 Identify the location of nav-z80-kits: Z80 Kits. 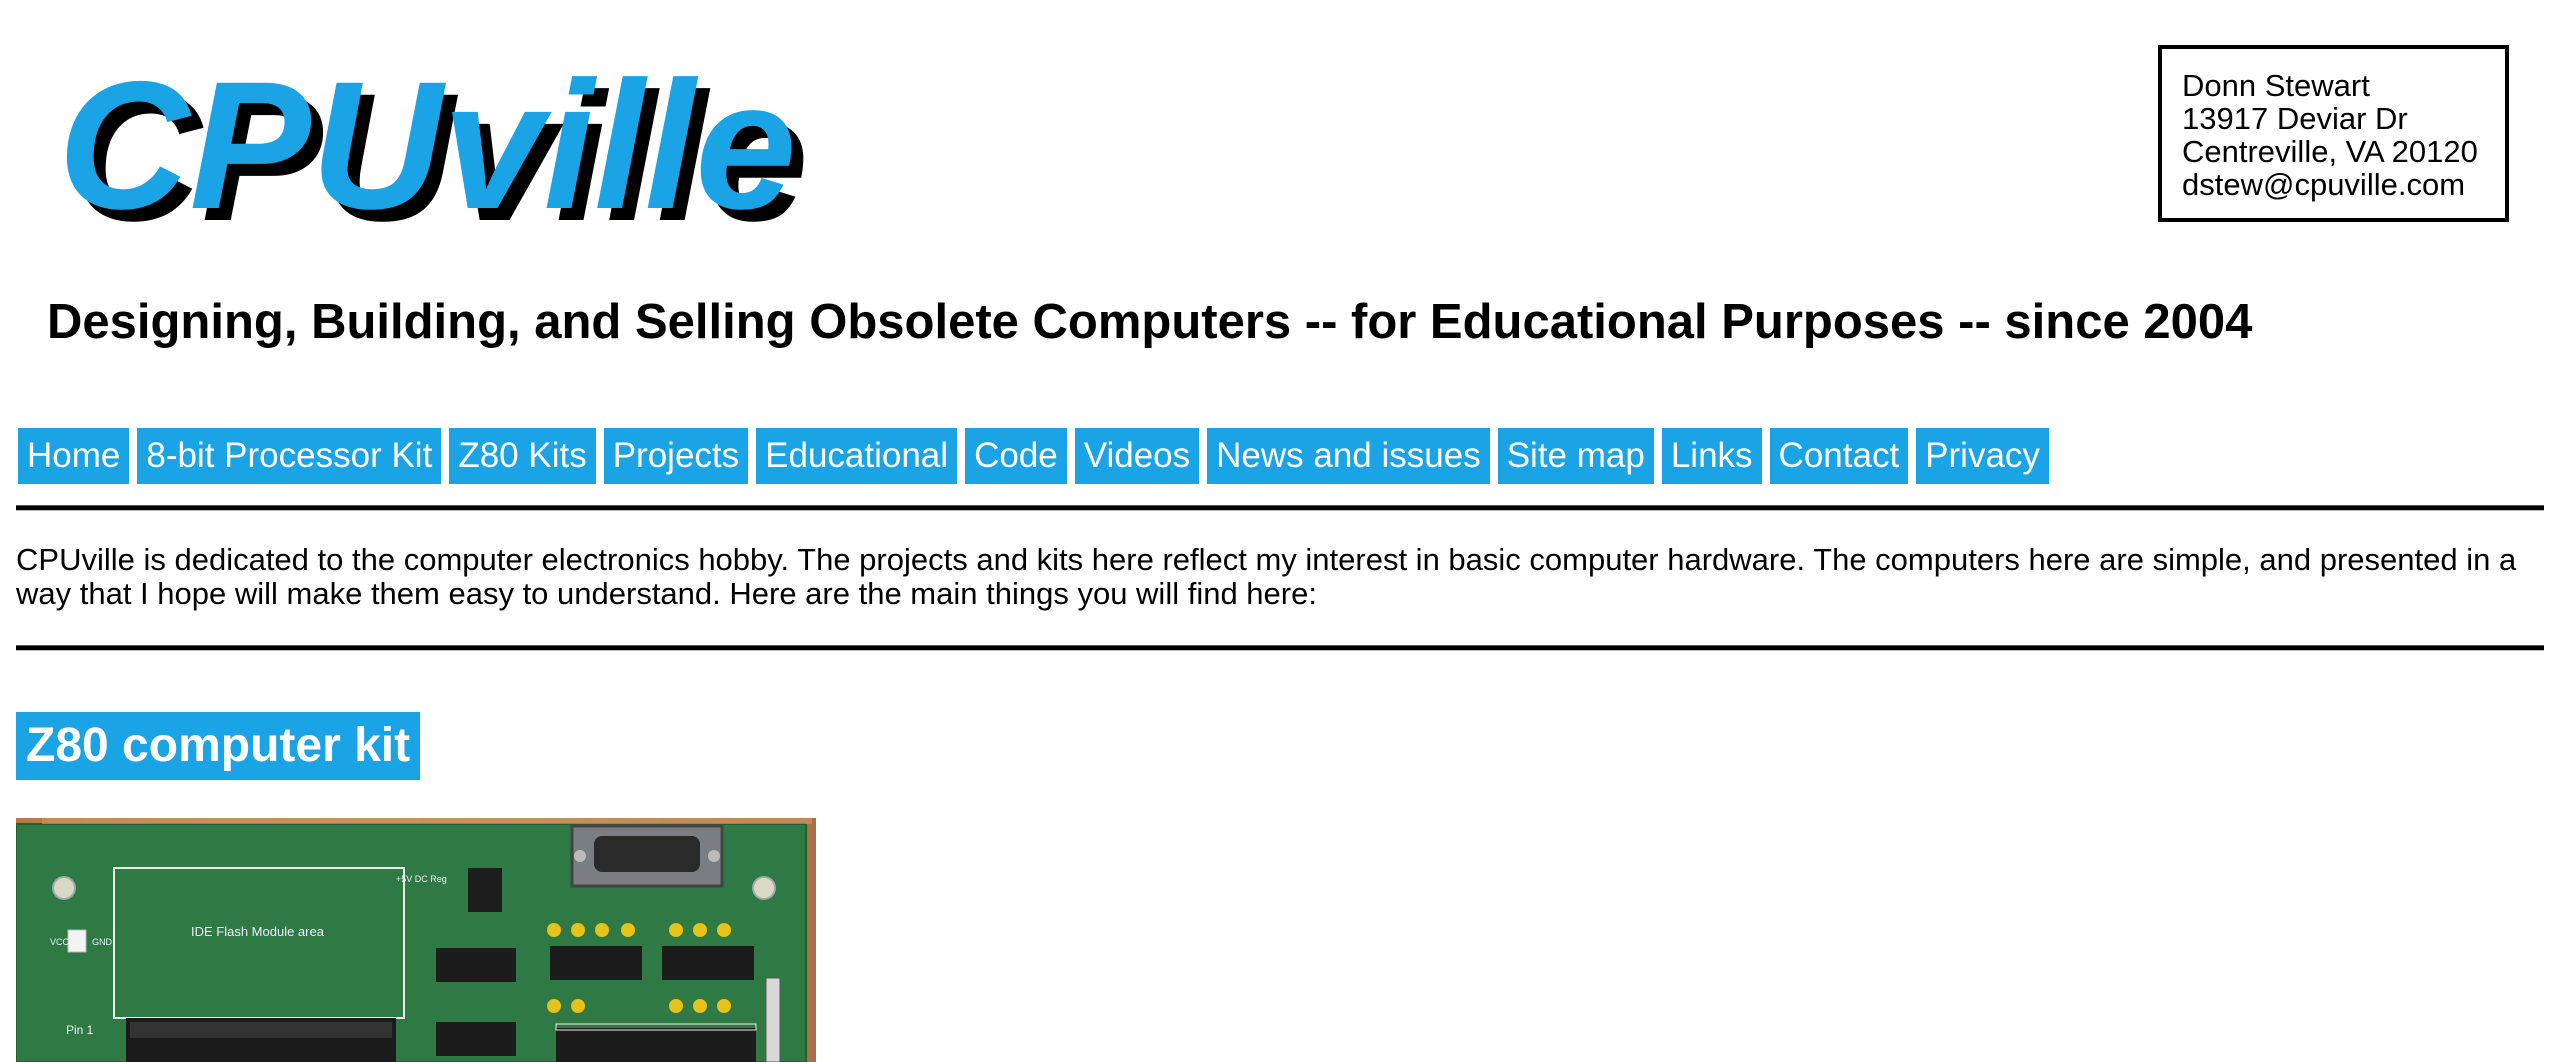
(522, 456).